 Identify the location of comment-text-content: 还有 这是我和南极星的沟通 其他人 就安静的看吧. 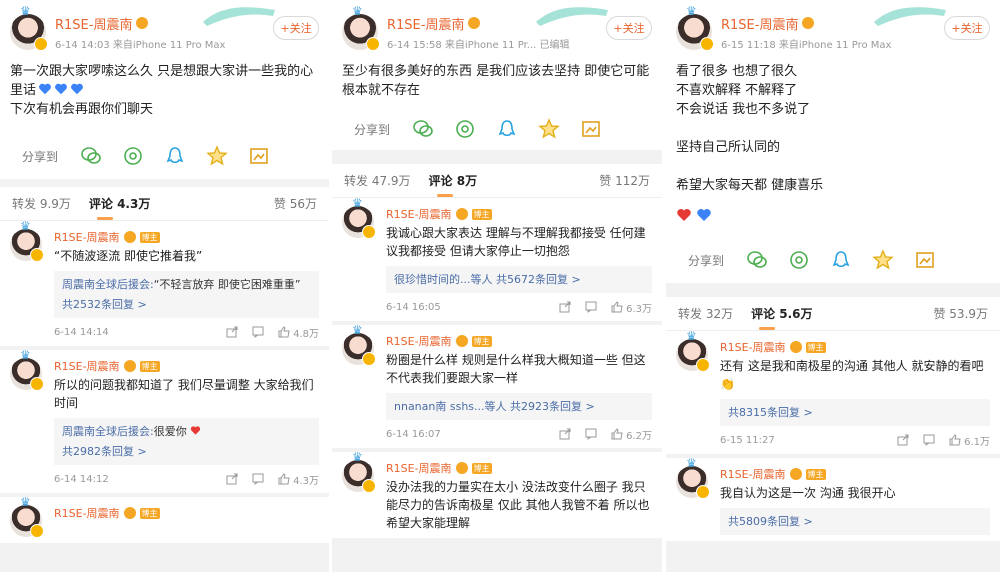
(852, 366).